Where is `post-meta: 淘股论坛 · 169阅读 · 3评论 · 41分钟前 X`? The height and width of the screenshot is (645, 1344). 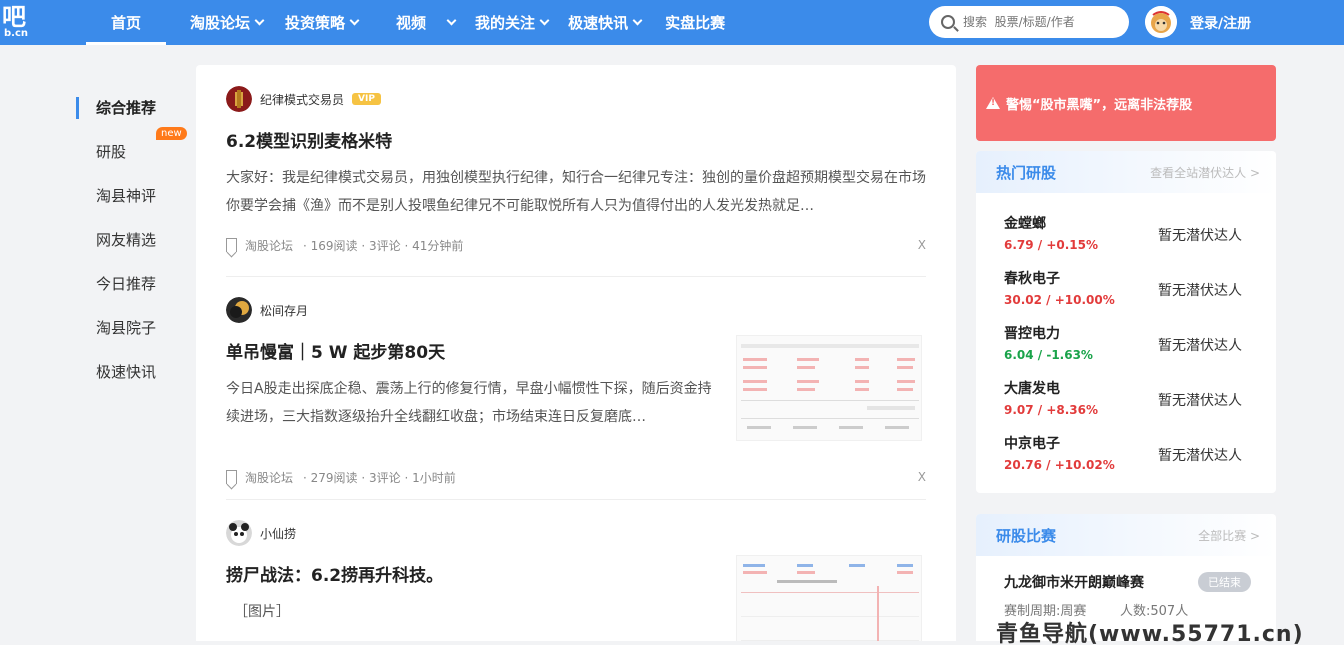
post-meta: 淘股论坛 · 169阅读 · 3评论 · 41分钟前 X is located at coordinates (576, 245).